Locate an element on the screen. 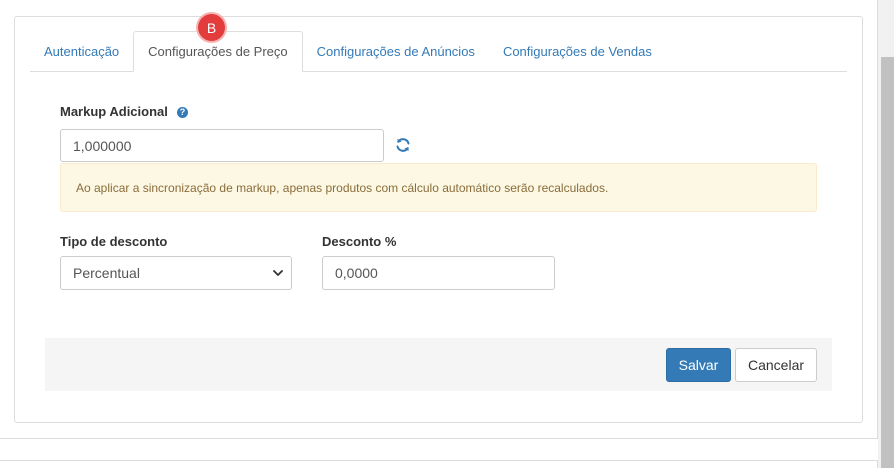  tab-configuracoes-de-anuncios: Configurações de Anúncios is located at coordinates (396, 51).